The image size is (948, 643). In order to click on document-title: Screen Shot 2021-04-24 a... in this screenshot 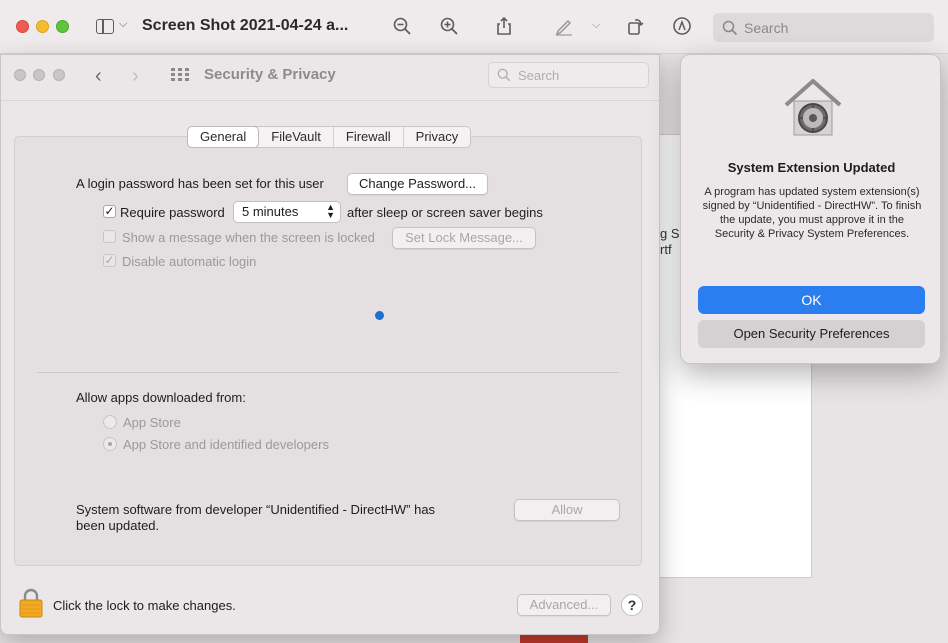, I will do `click(245, 25)`.